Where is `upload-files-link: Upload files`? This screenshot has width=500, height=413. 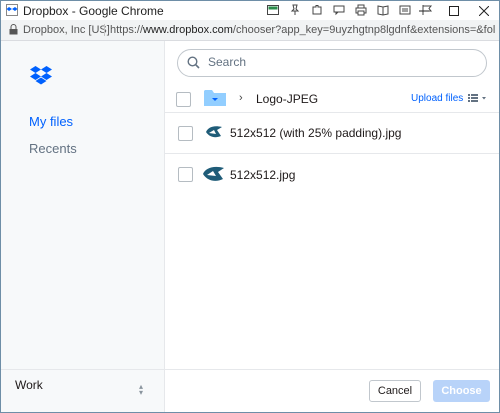
upload-files-link: Upload files is located at coordinates (437, 98).